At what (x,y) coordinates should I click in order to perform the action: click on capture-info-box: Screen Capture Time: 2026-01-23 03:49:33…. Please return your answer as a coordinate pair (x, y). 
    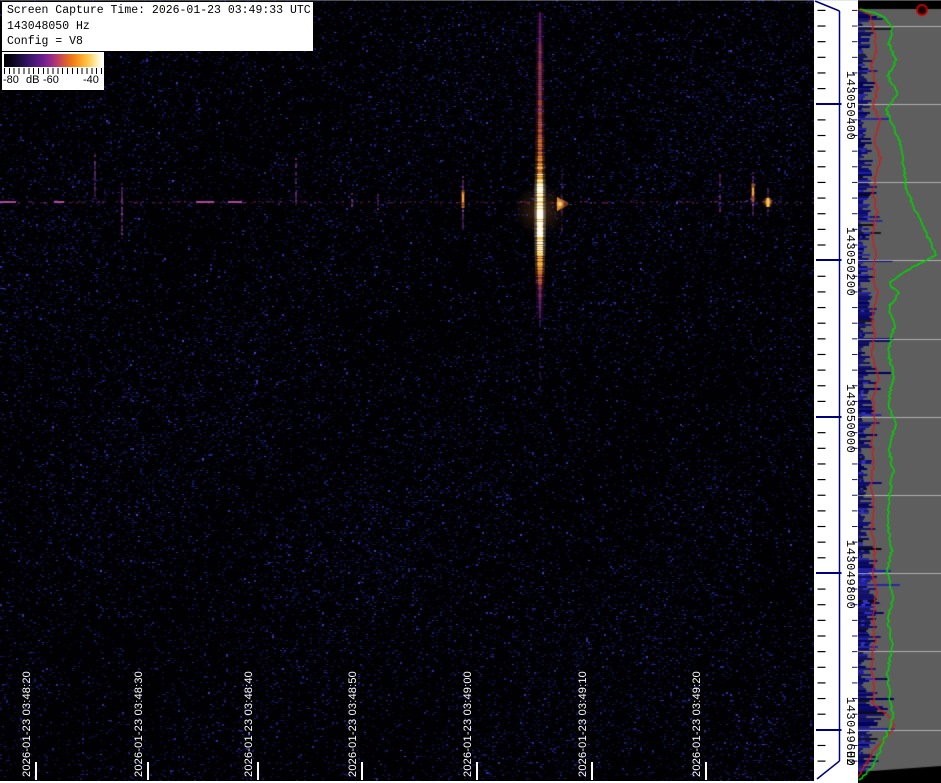
    Looking at the image, I should click on (157, 26).